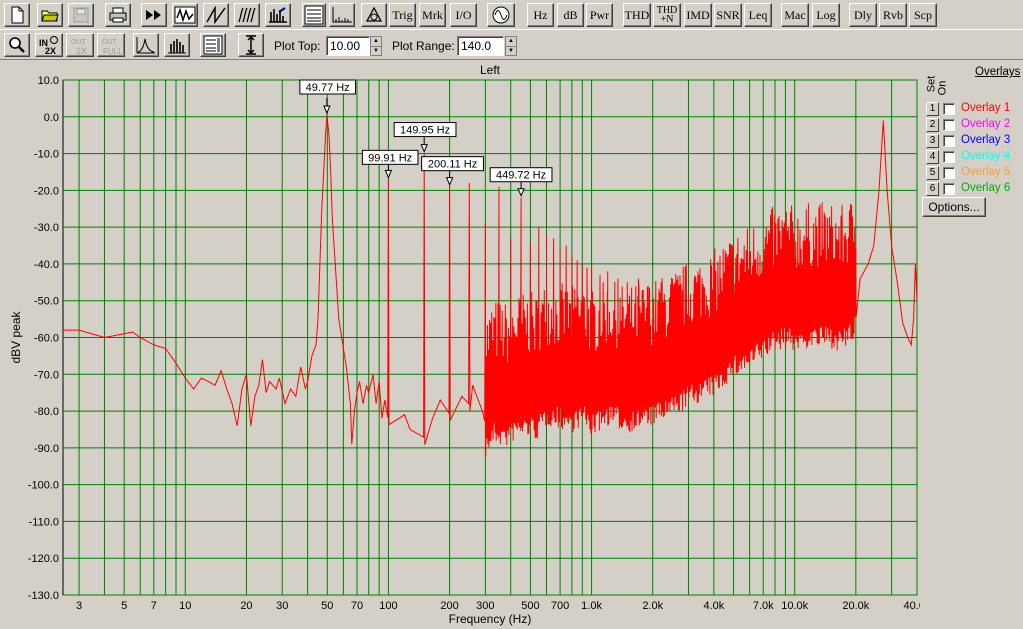 The height and width of the screenshot is (629, 1023). What do you see at coordinates (110, 42) in the screenshot?
I see `svg-text: OUT` at bounding box center [110, 42].